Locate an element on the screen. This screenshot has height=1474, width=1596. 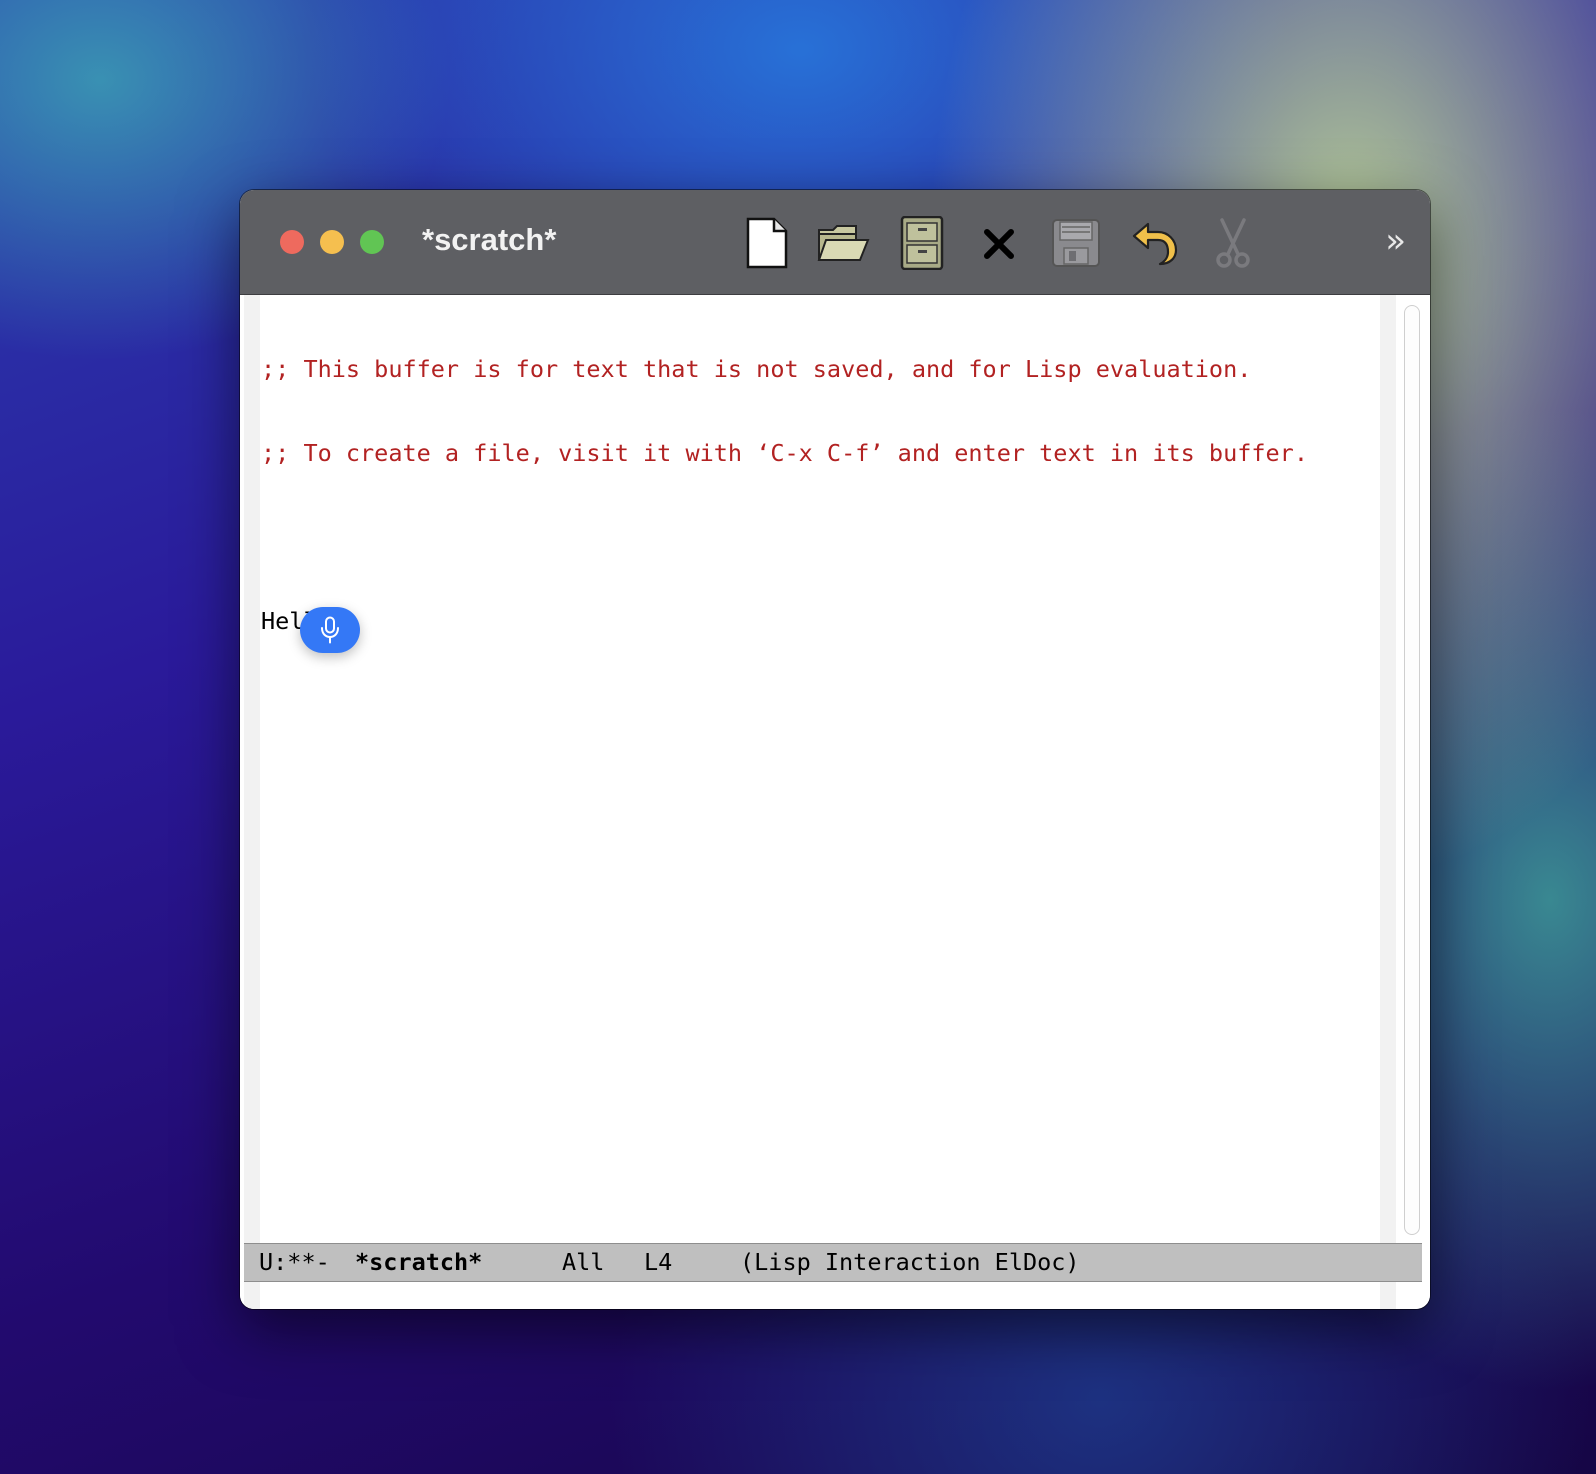
modeline-position: All is located at coordinates (583, 1262).